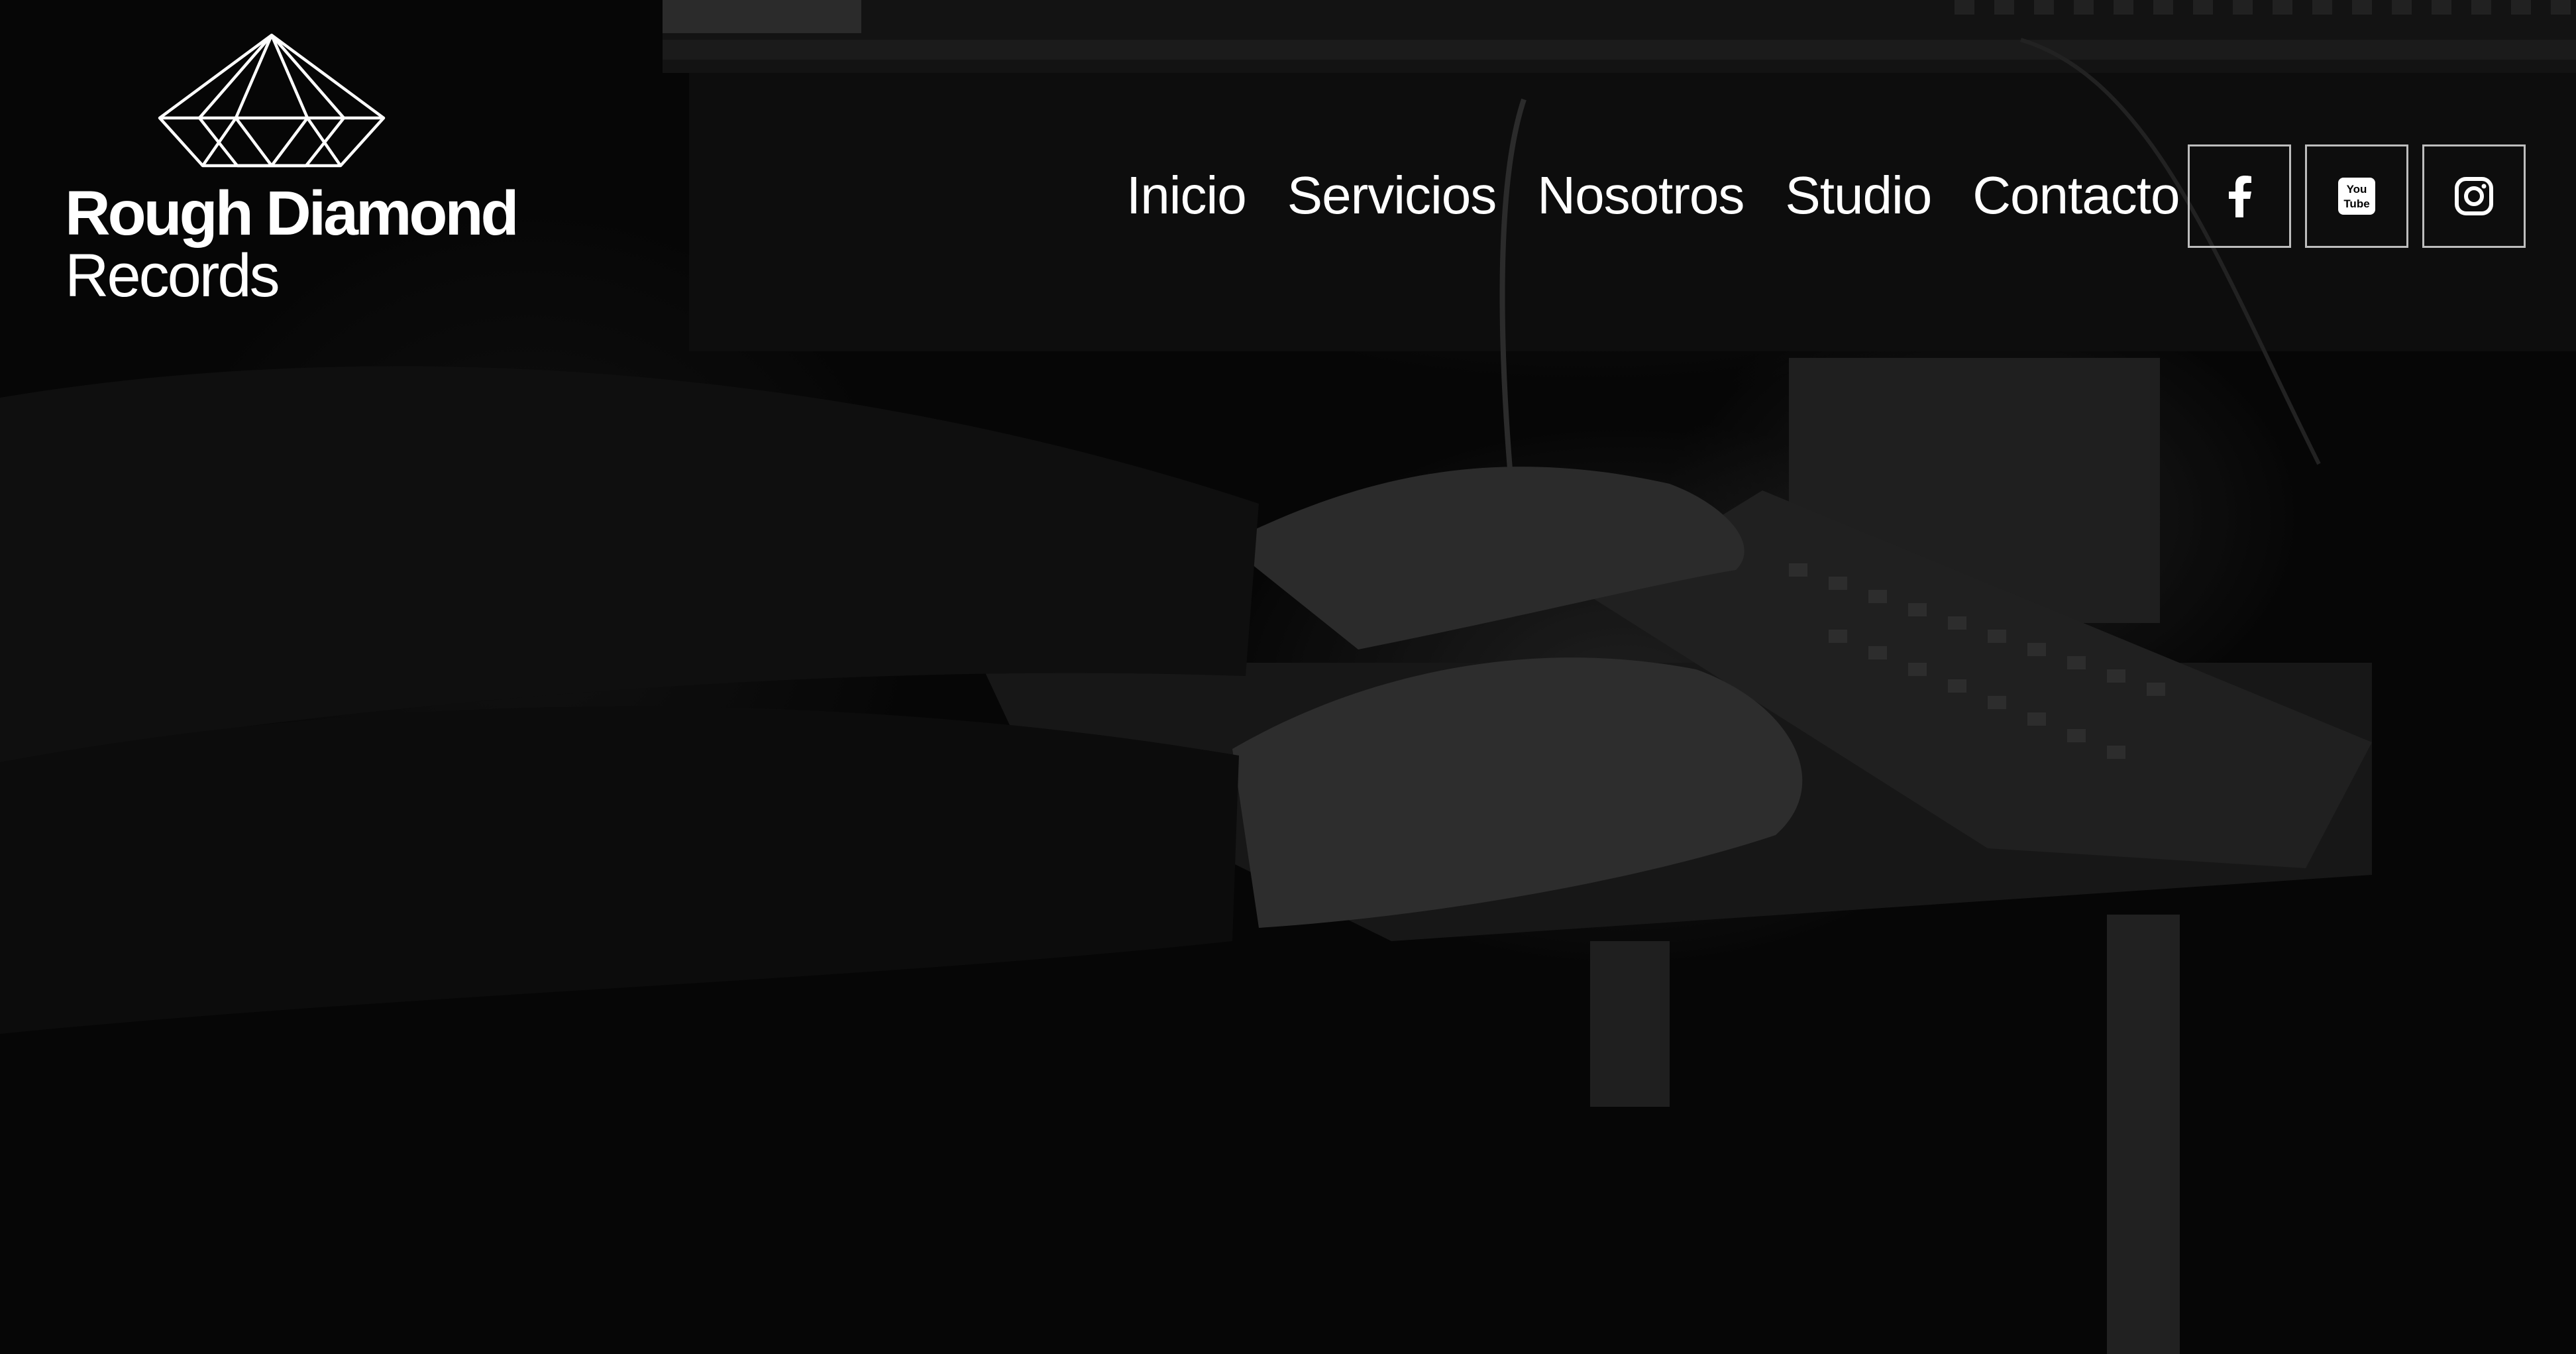 This screenshot has height=1354, width=2576. I want to click on diamond-pyramid-icon, so click(272, 100).